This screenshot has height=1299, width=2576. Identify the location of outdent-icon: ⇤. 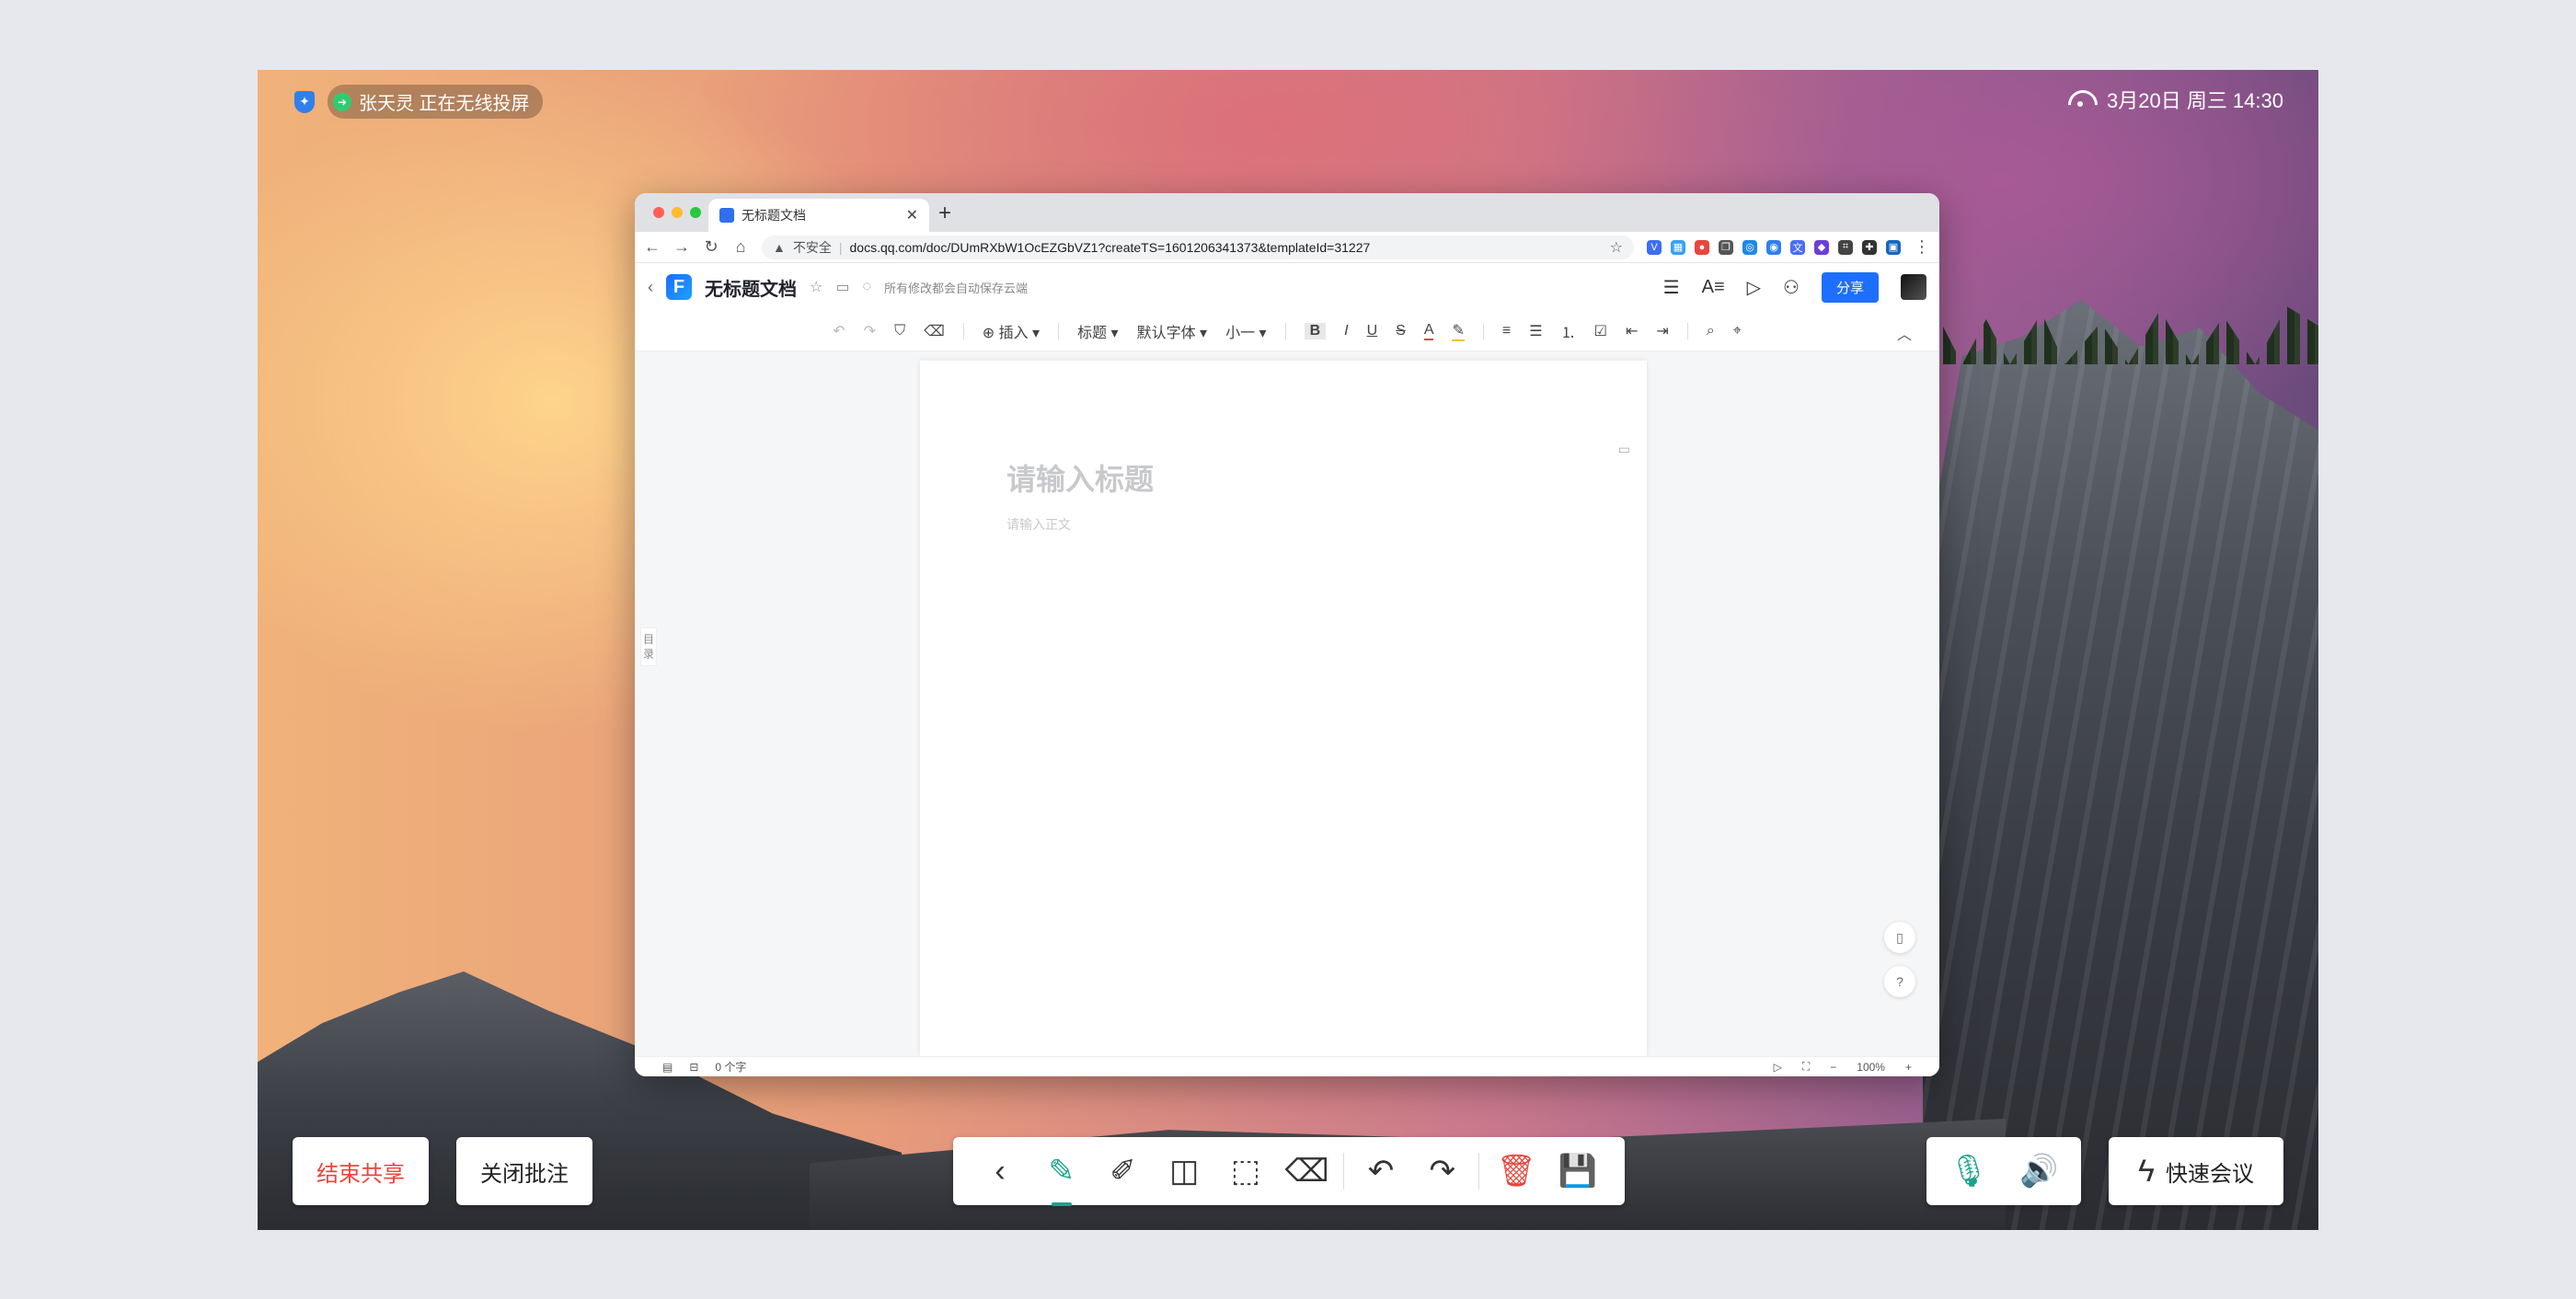
(1632, 331).